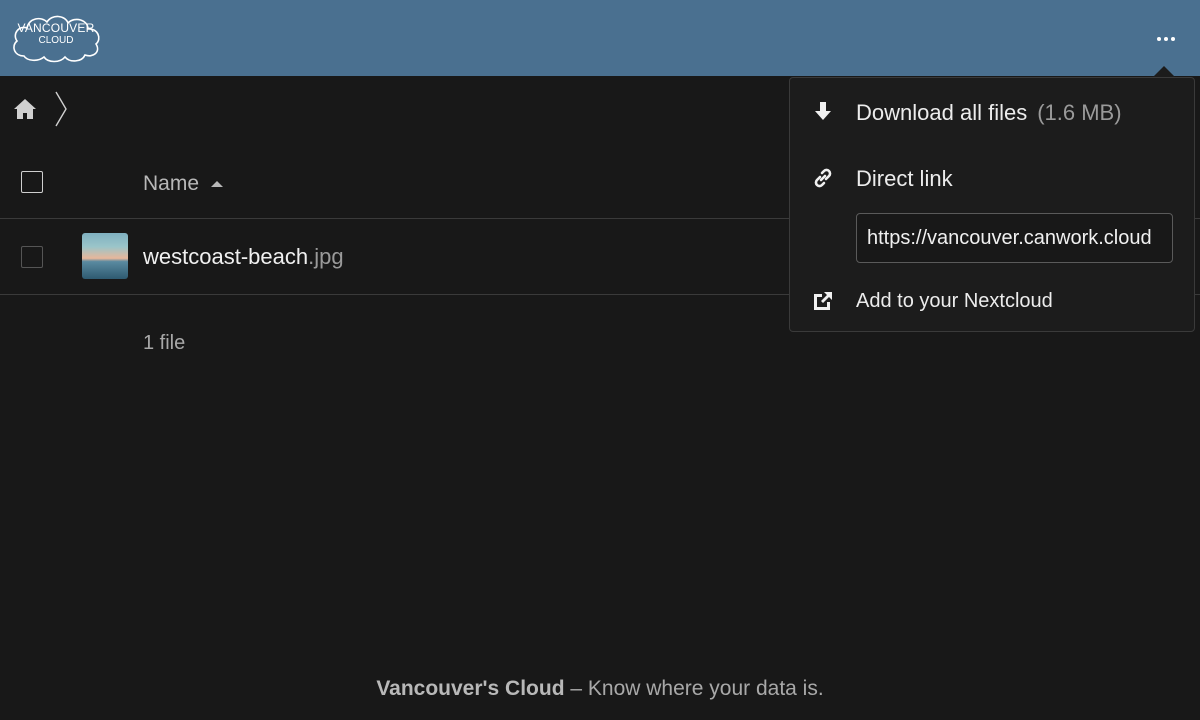  I want to click on add-to-nextcloud-label: Add to your Nextcloud, so click(954, 301).